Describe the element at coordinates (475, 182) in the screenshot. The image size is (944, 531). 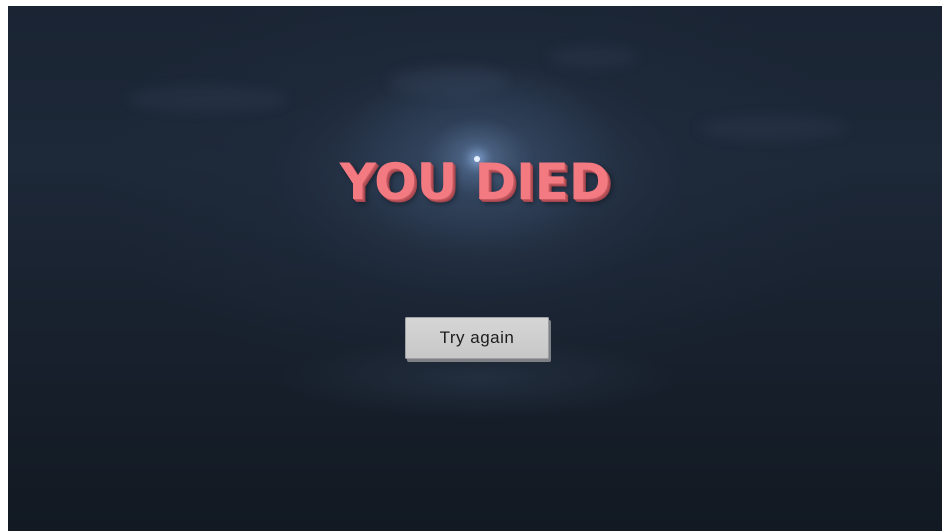
I see `death-title: YOU DIED` at that location.